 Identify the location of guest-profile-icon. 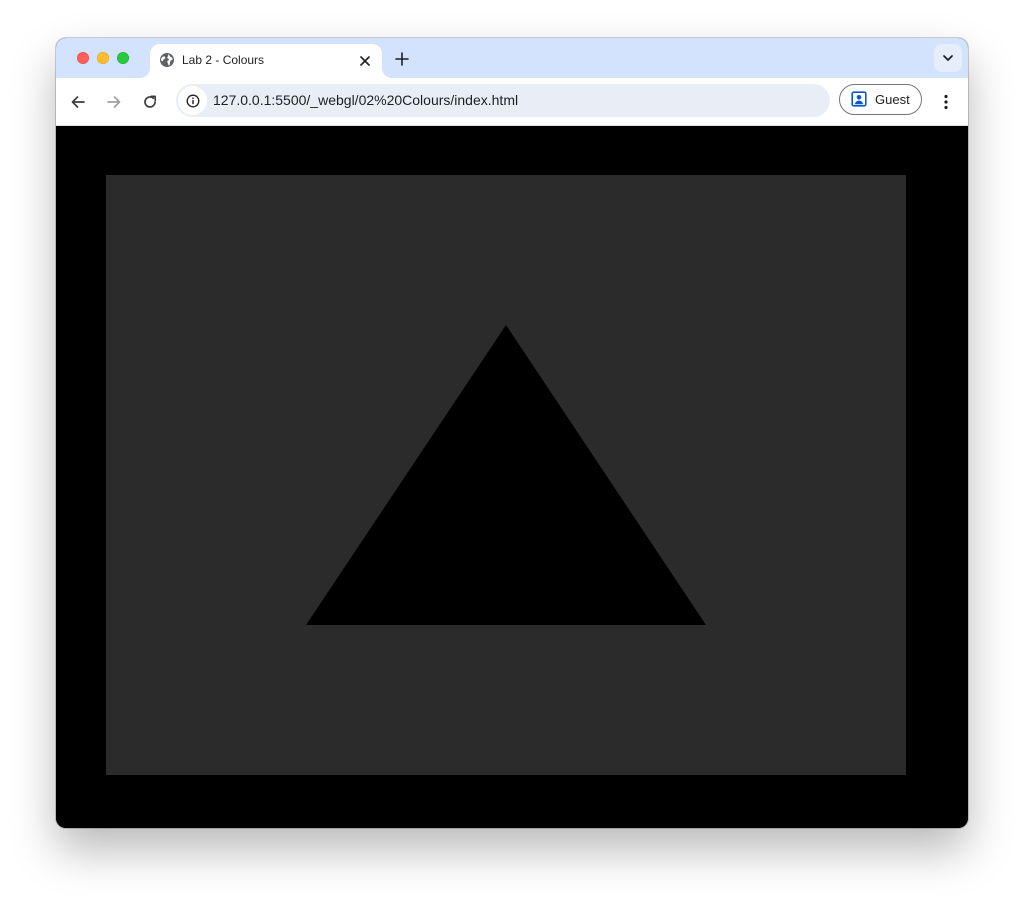
(859, 99).